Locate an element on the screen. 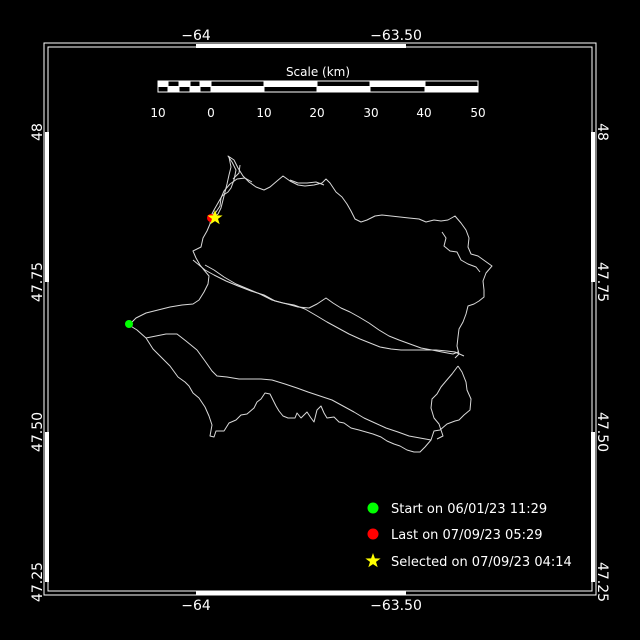  x-tick-bottom-2: −63.50 is located at coordinates (396, 606).